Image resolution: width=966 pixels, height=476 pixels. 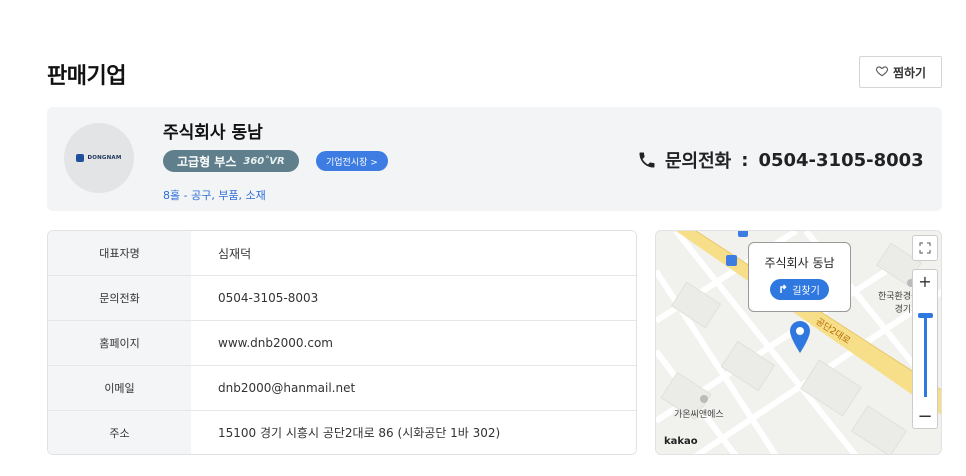 I want to click on favorite-label: 찜하기, so click(x=909, y=72).